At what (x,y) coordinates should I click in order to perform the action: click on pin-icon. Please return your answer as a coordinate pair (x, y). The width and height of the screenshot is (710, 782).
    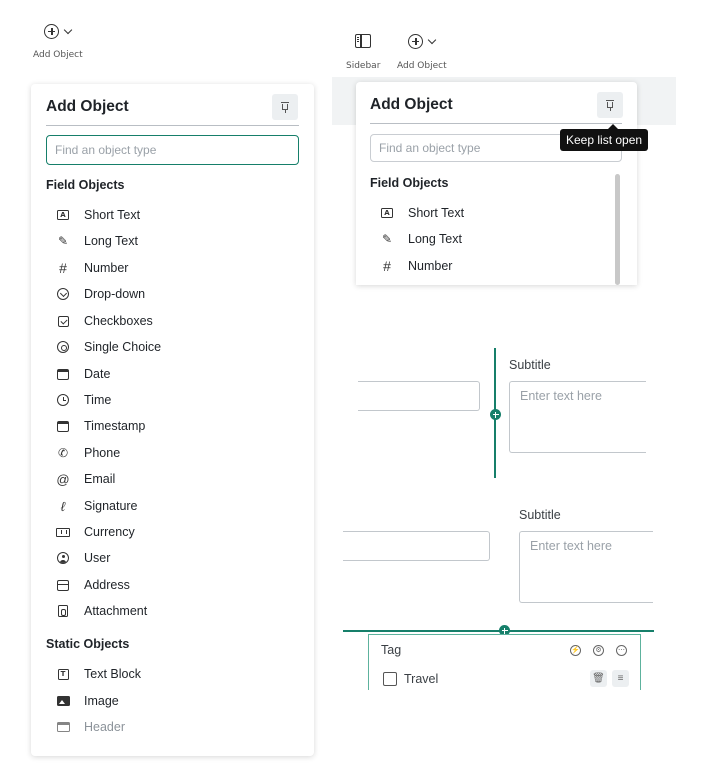
    Looking at the image, I should click on (285, 107).